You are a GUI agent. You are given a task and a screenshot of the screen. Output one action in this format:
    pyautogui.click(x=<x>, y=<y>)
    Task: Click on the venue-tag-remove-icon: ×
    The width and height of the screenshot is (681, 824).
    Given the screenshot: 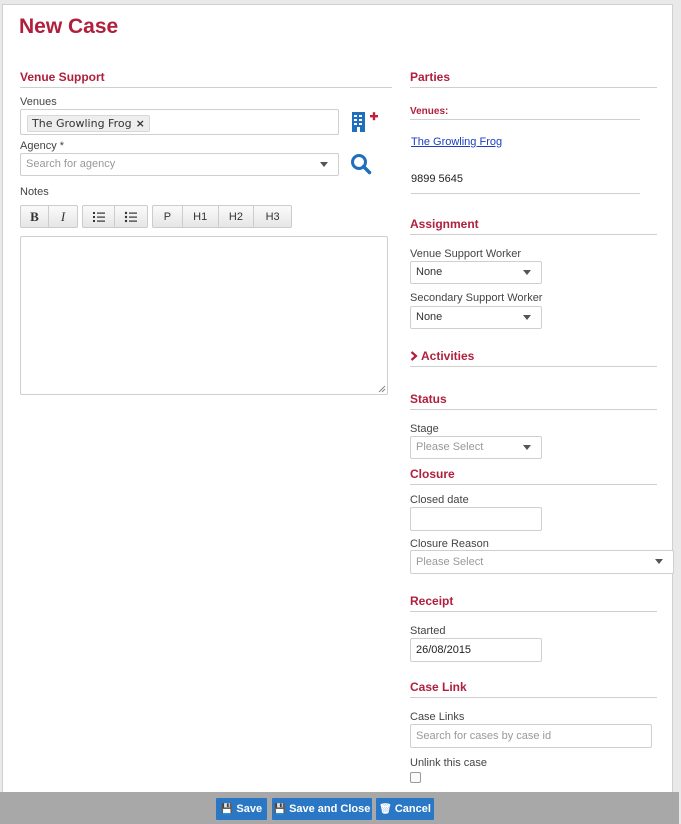 What is the action you would take?
    pyautogui.click(x=140, y=123)
    